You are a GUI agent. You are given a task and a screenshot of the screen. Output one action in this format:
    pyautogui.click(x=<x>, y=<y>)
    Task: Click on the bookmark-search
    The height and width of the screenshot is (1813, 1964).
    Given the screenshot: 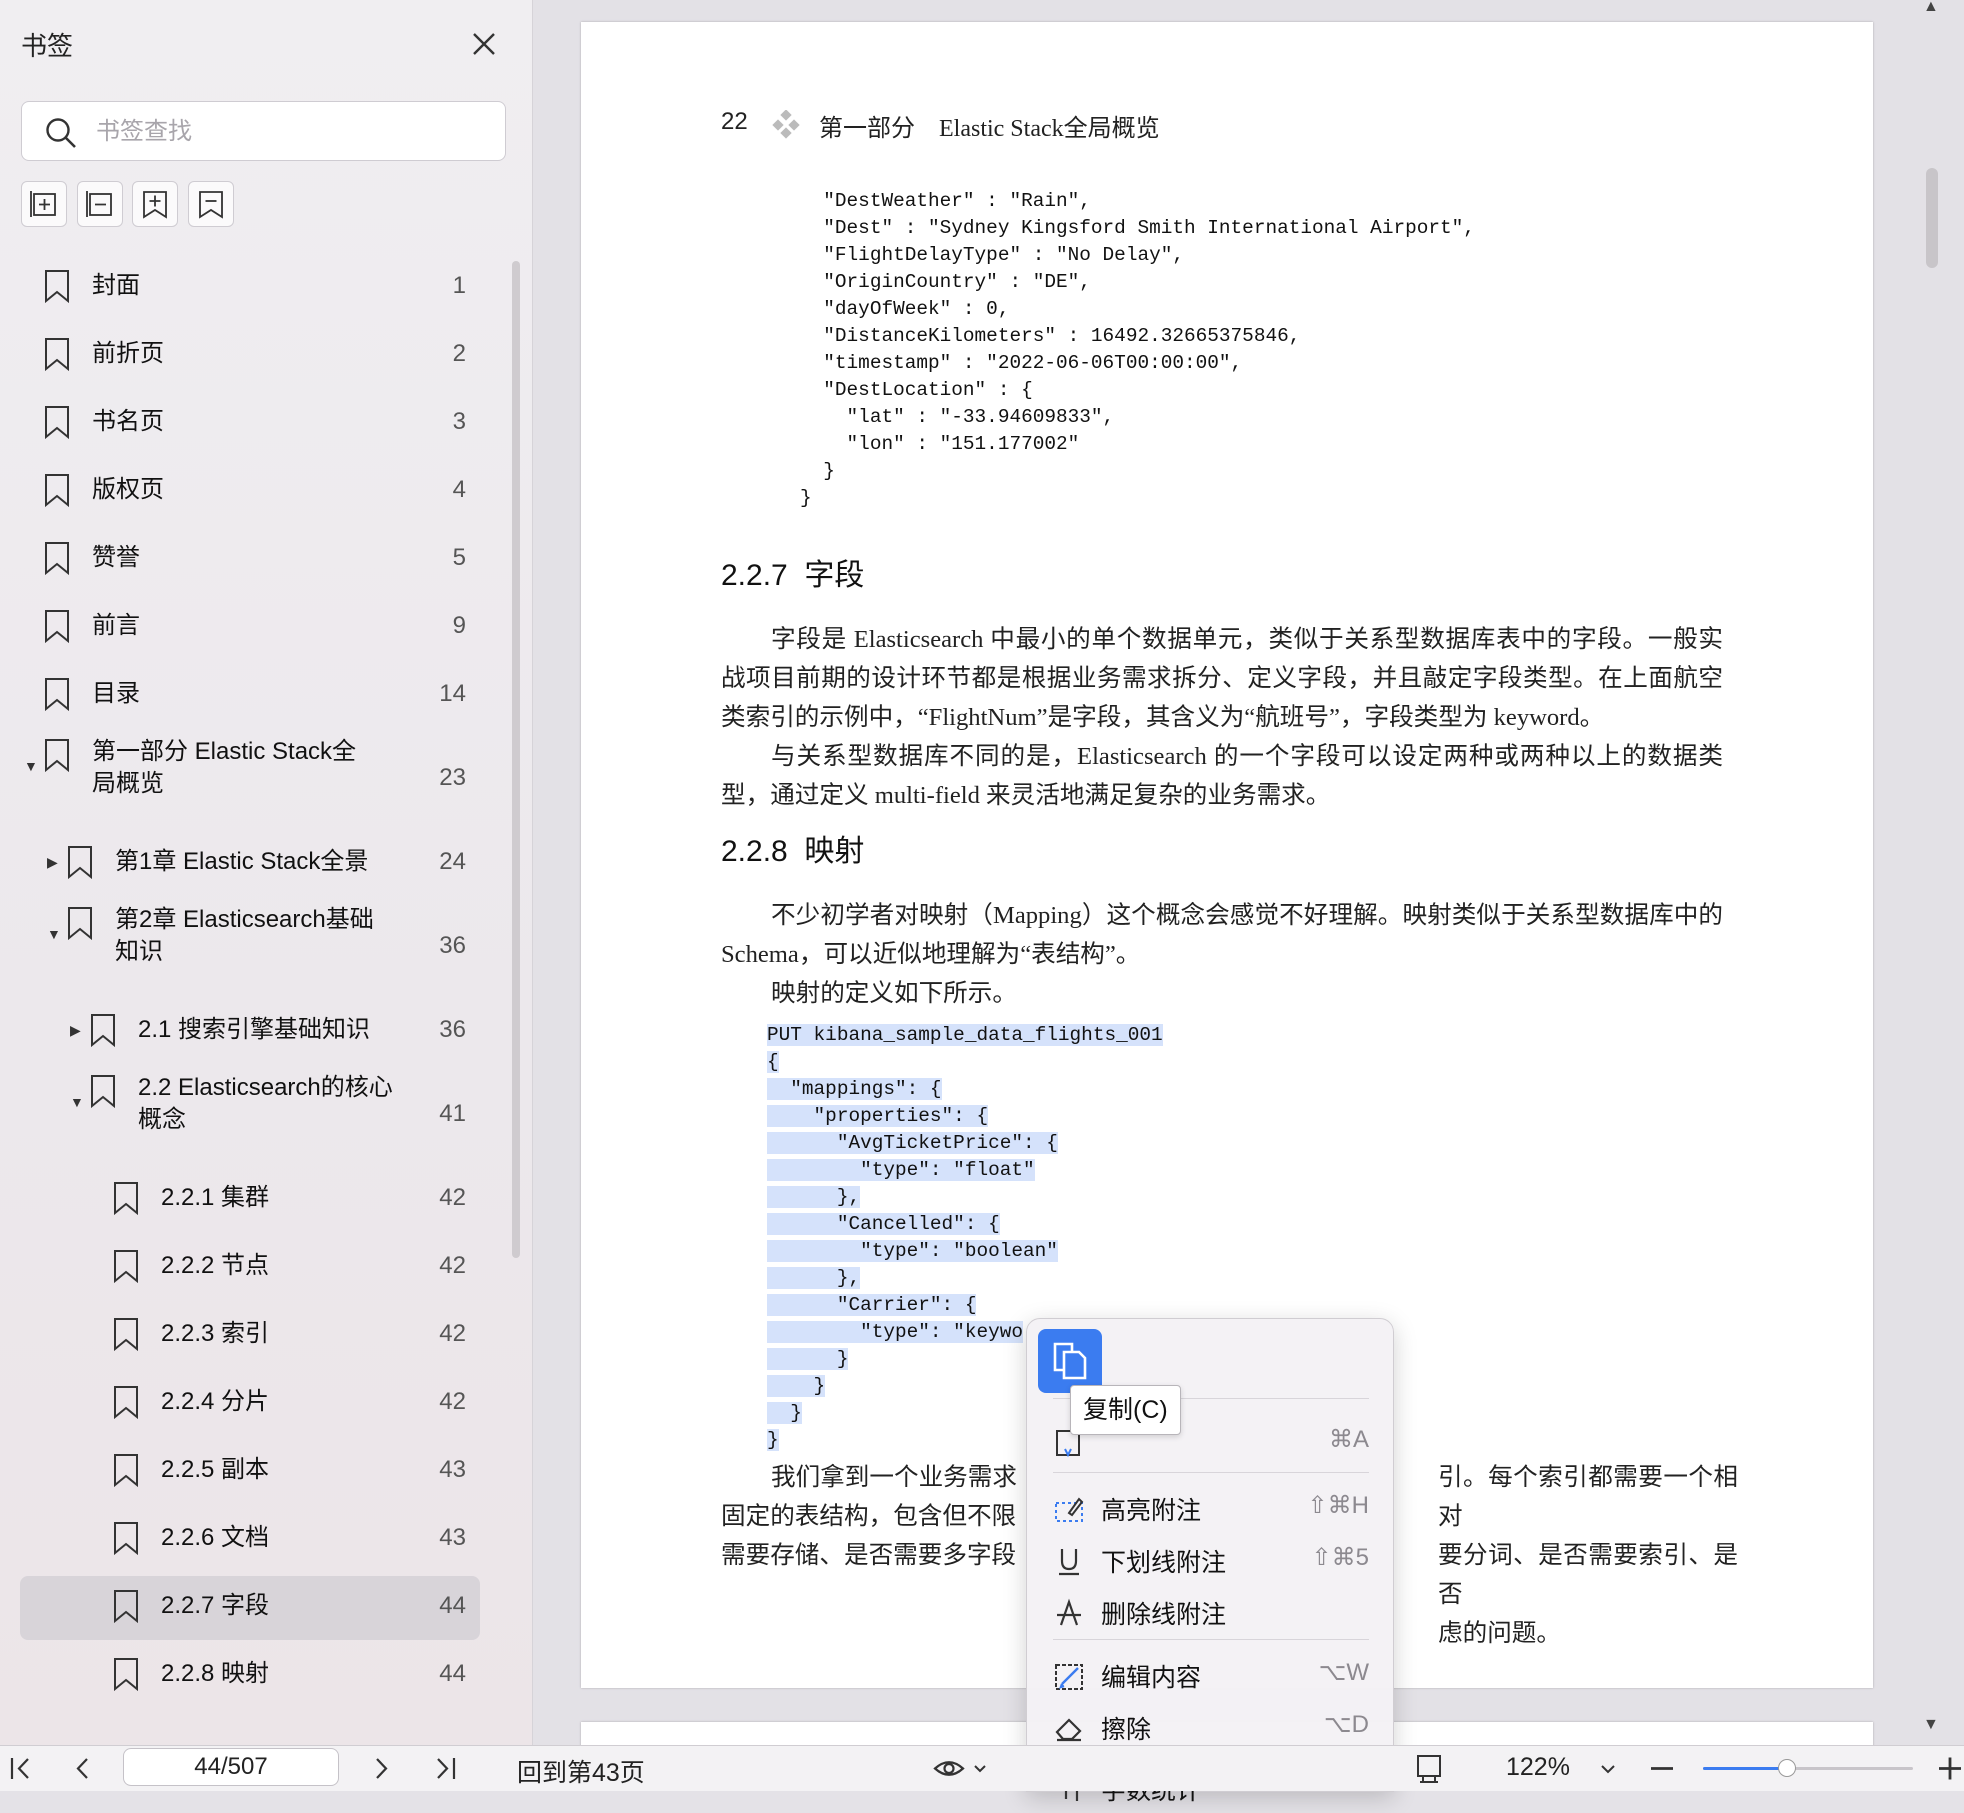 What is the action you would take?
    pyautogui.click(x=263, y=131)
    